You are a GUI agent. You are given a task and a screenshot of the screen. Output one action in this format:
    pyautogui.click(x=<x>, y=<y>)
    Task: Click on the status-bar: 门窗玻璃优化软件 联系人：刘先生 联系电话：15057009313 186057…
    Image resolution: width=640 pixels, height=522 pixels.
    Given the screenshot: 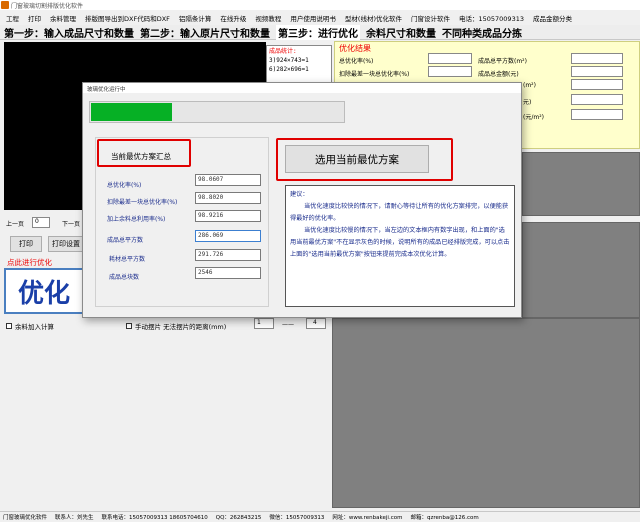 What is the action you would take?
    pyautogui.click(x=320, y=516)
    